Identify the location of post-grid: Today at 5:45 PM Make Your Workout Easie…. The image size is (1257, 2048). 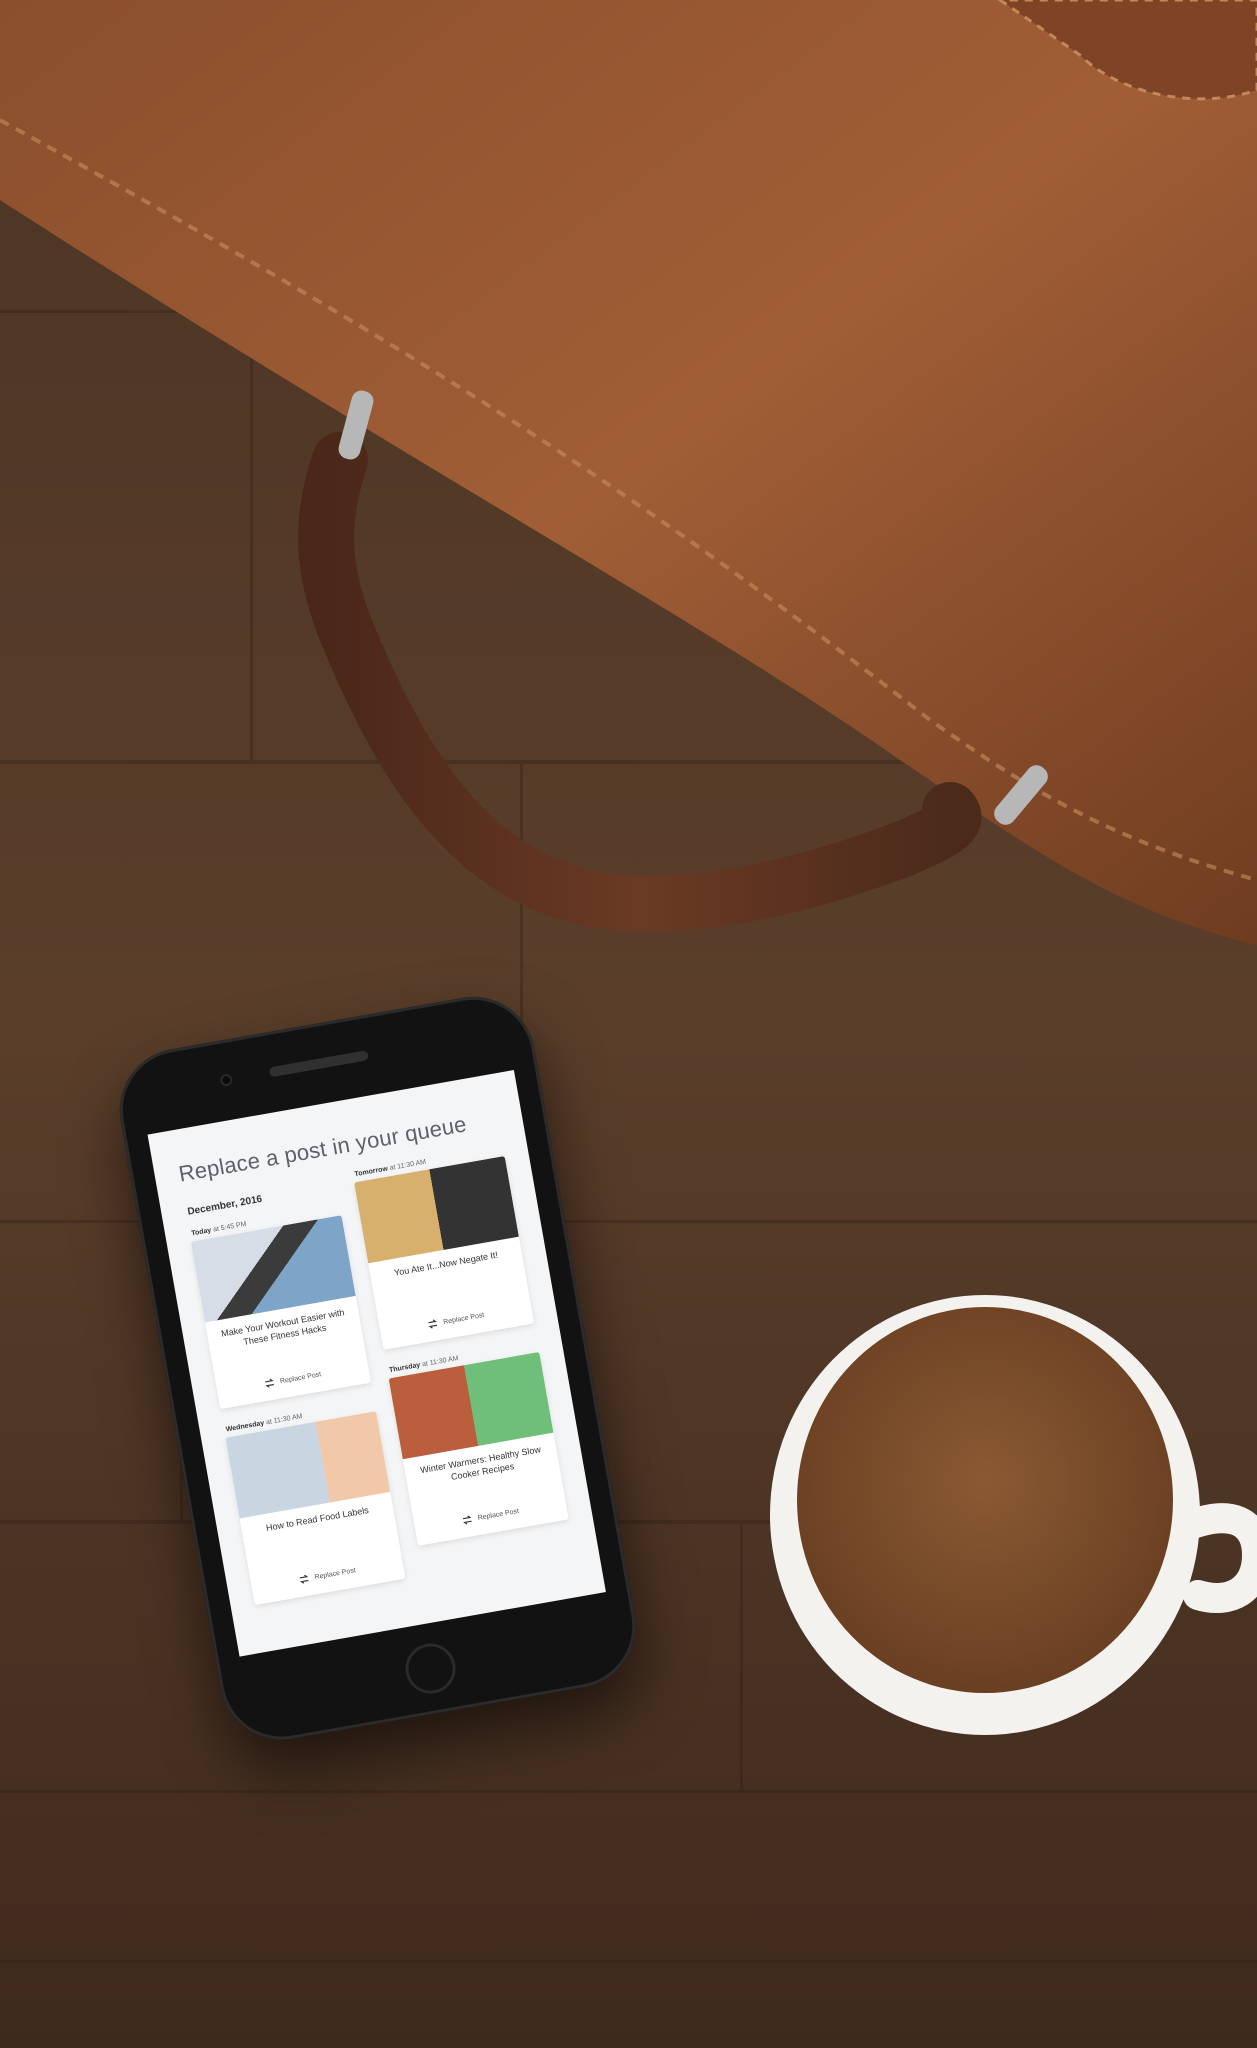
(381, 1380).